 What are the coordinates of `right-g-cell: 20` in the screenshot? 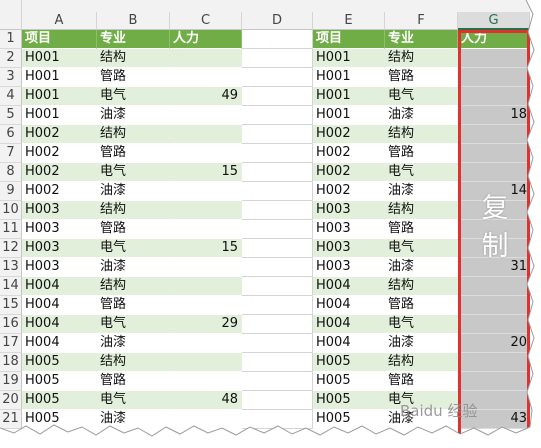 It's located at (494, 343).